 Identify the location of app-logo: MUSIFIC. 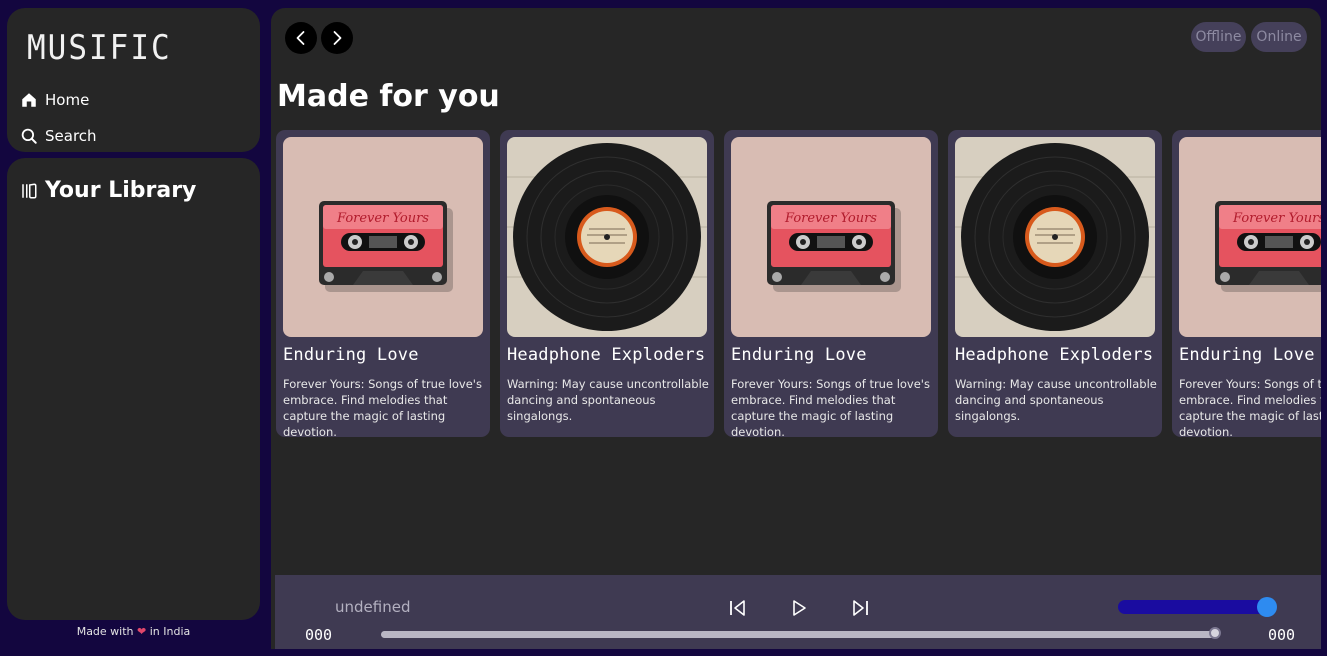
(99, 48).